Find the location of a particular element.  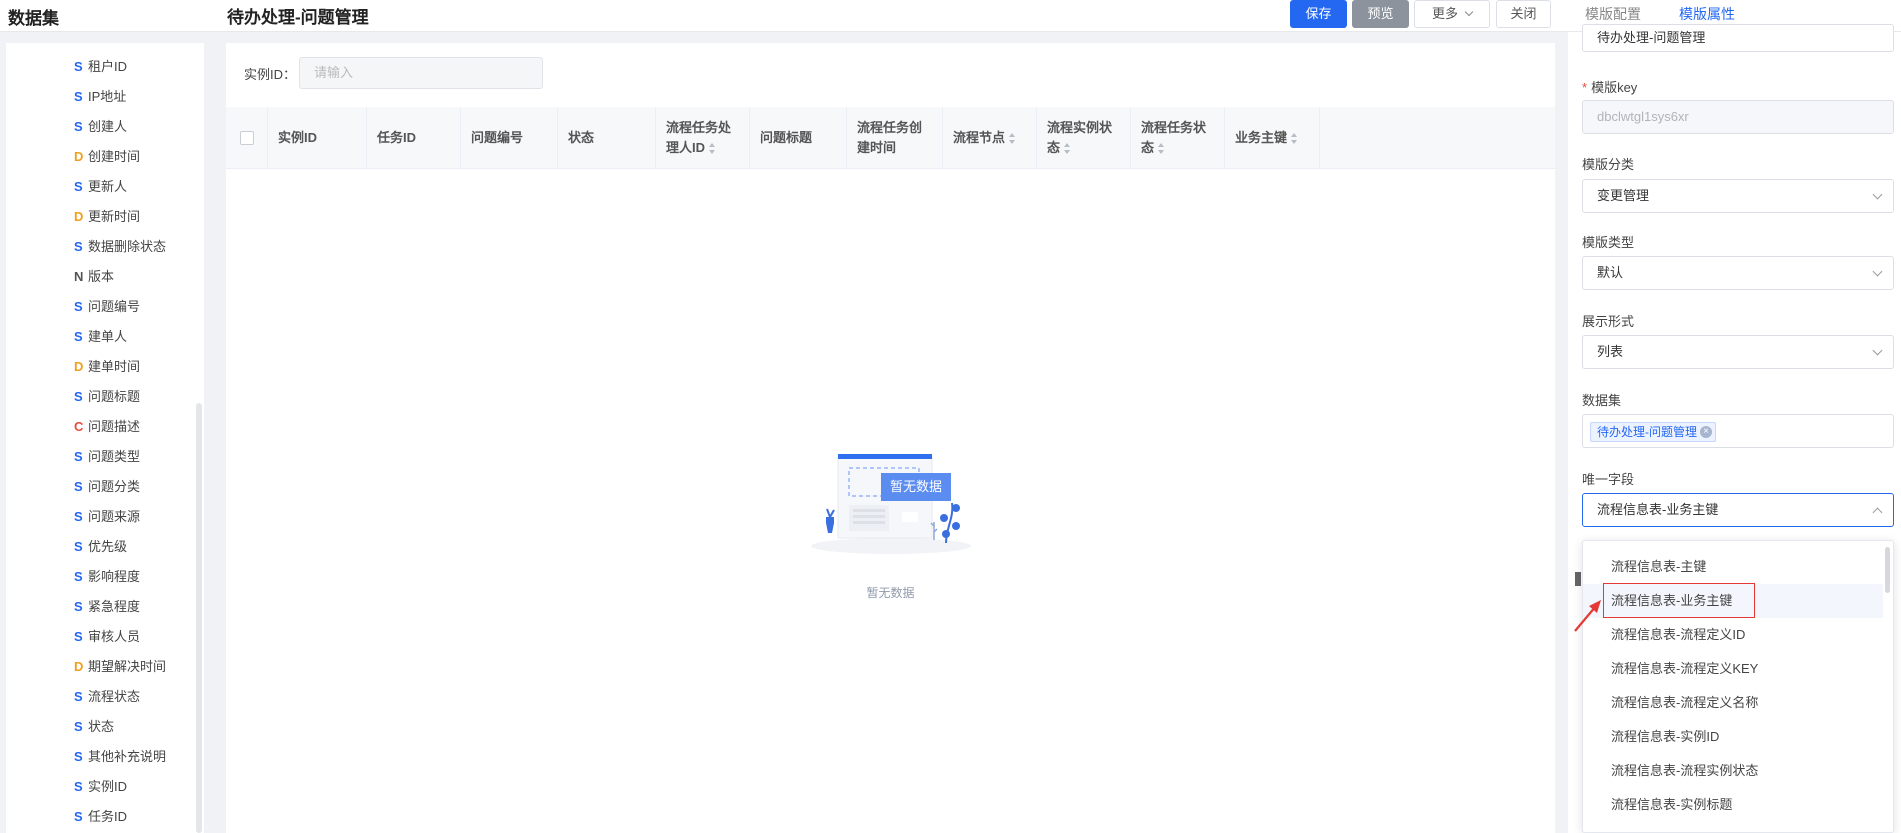

column-header-content: 流程任务处理人ID is located at coordinates (702, 138).